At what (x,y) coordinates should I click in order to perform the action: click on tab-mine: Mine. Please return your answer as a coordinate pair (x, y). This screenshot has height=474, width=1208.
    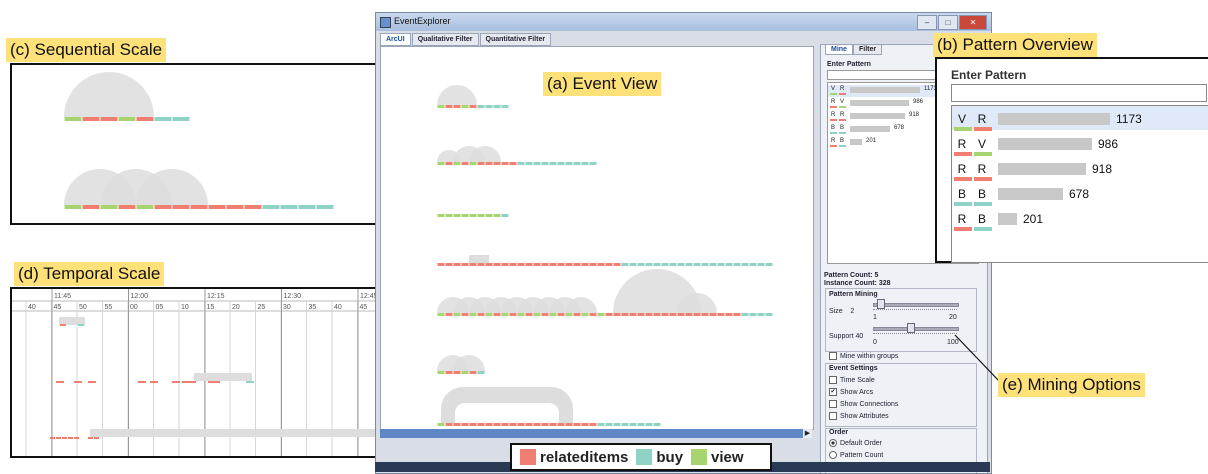
    Looking at the image, I should click on (839, 49).